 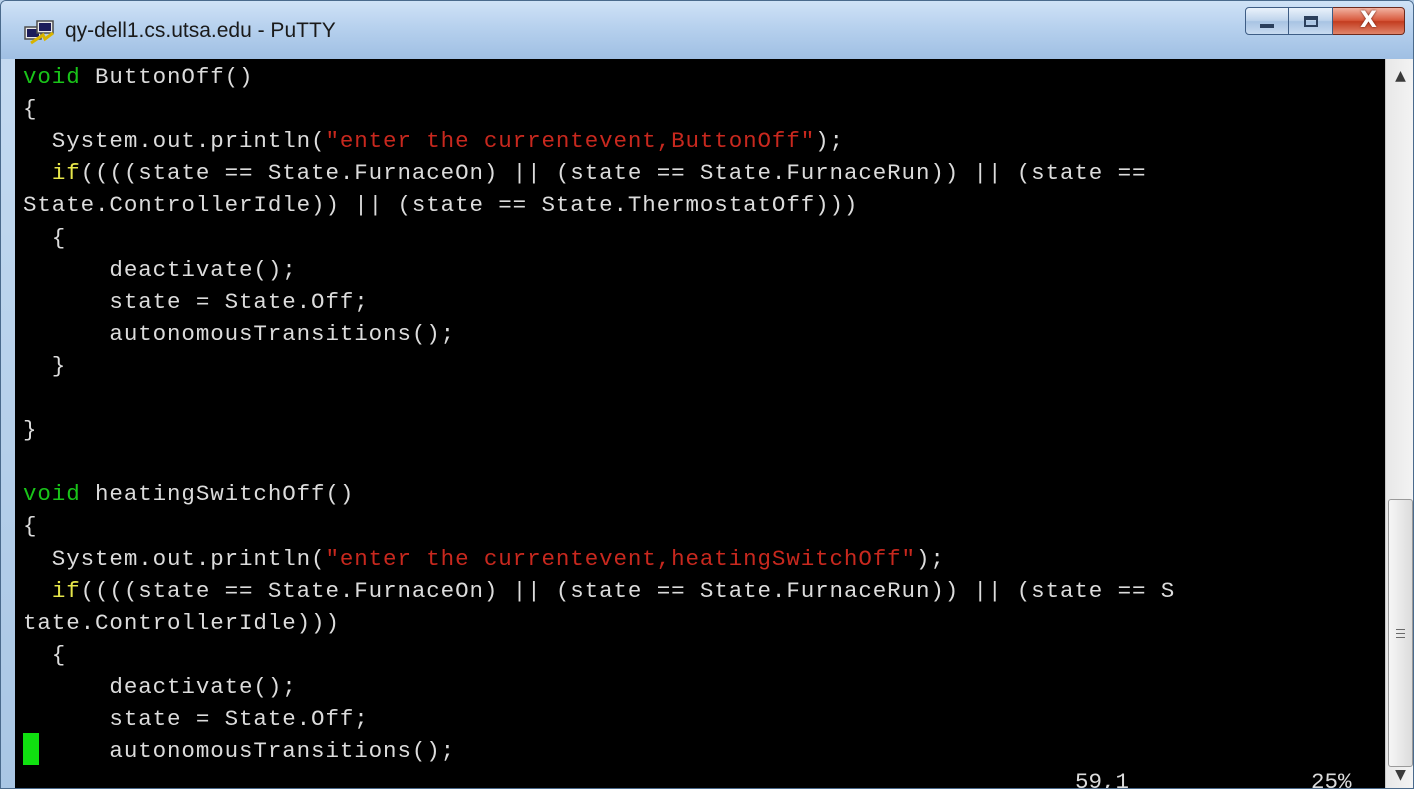 I want to click on scroll-up-arrow-icon: ▲, so click(x=1400, y=76).